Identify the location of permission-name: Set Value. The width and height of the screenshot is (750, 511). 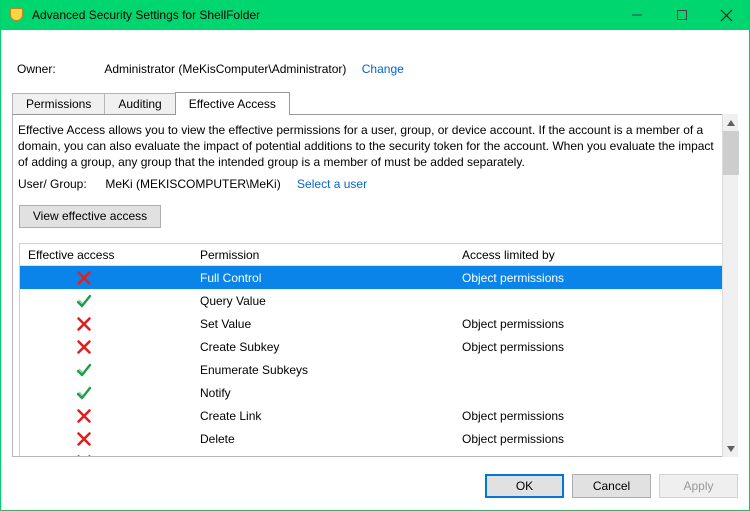
(226, 323).